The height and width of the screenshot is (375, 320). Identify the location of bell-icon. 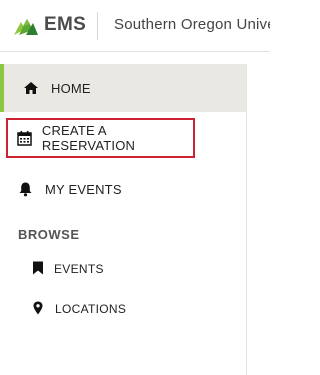
(25, 189).